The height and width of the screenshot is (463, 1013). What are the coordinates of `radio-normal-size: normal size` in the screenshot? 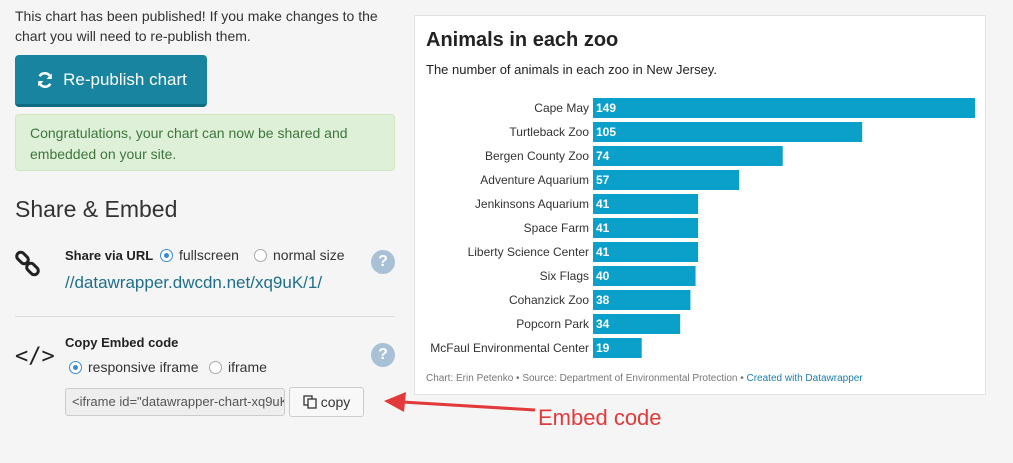 It's located at (299, 255).